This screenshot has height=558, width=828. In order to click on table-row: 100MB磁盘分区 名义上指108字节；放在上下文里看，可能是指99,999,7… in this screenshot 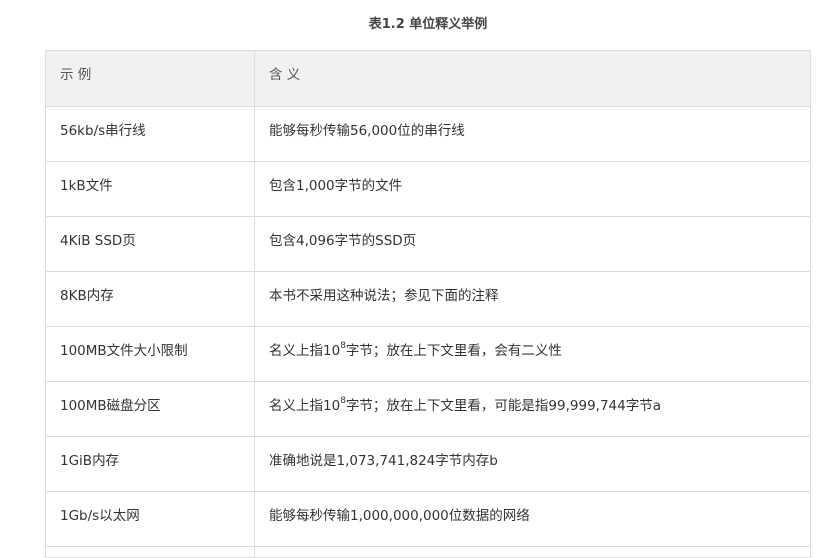, I will do `click(428, 409)`.